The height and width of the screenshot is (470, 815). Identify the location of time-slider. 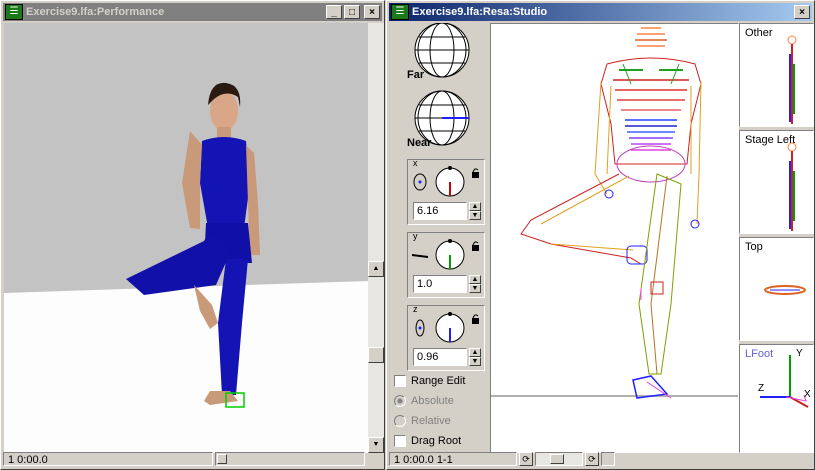
(290, 459).